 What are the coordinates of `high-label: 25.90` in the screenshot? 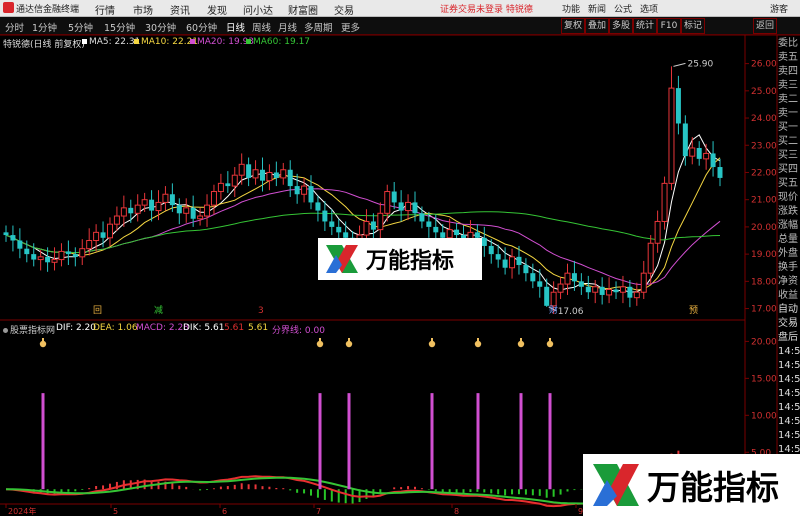 It's located at (700, 64).